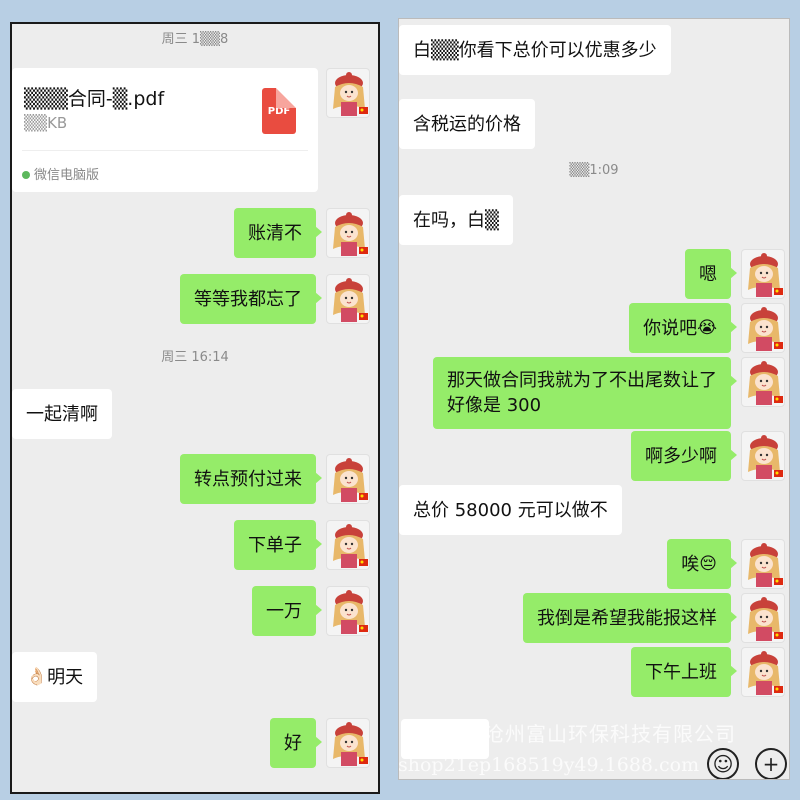 The image size is (800, 800). I want to click on received-message-partial, so click(445, 739).